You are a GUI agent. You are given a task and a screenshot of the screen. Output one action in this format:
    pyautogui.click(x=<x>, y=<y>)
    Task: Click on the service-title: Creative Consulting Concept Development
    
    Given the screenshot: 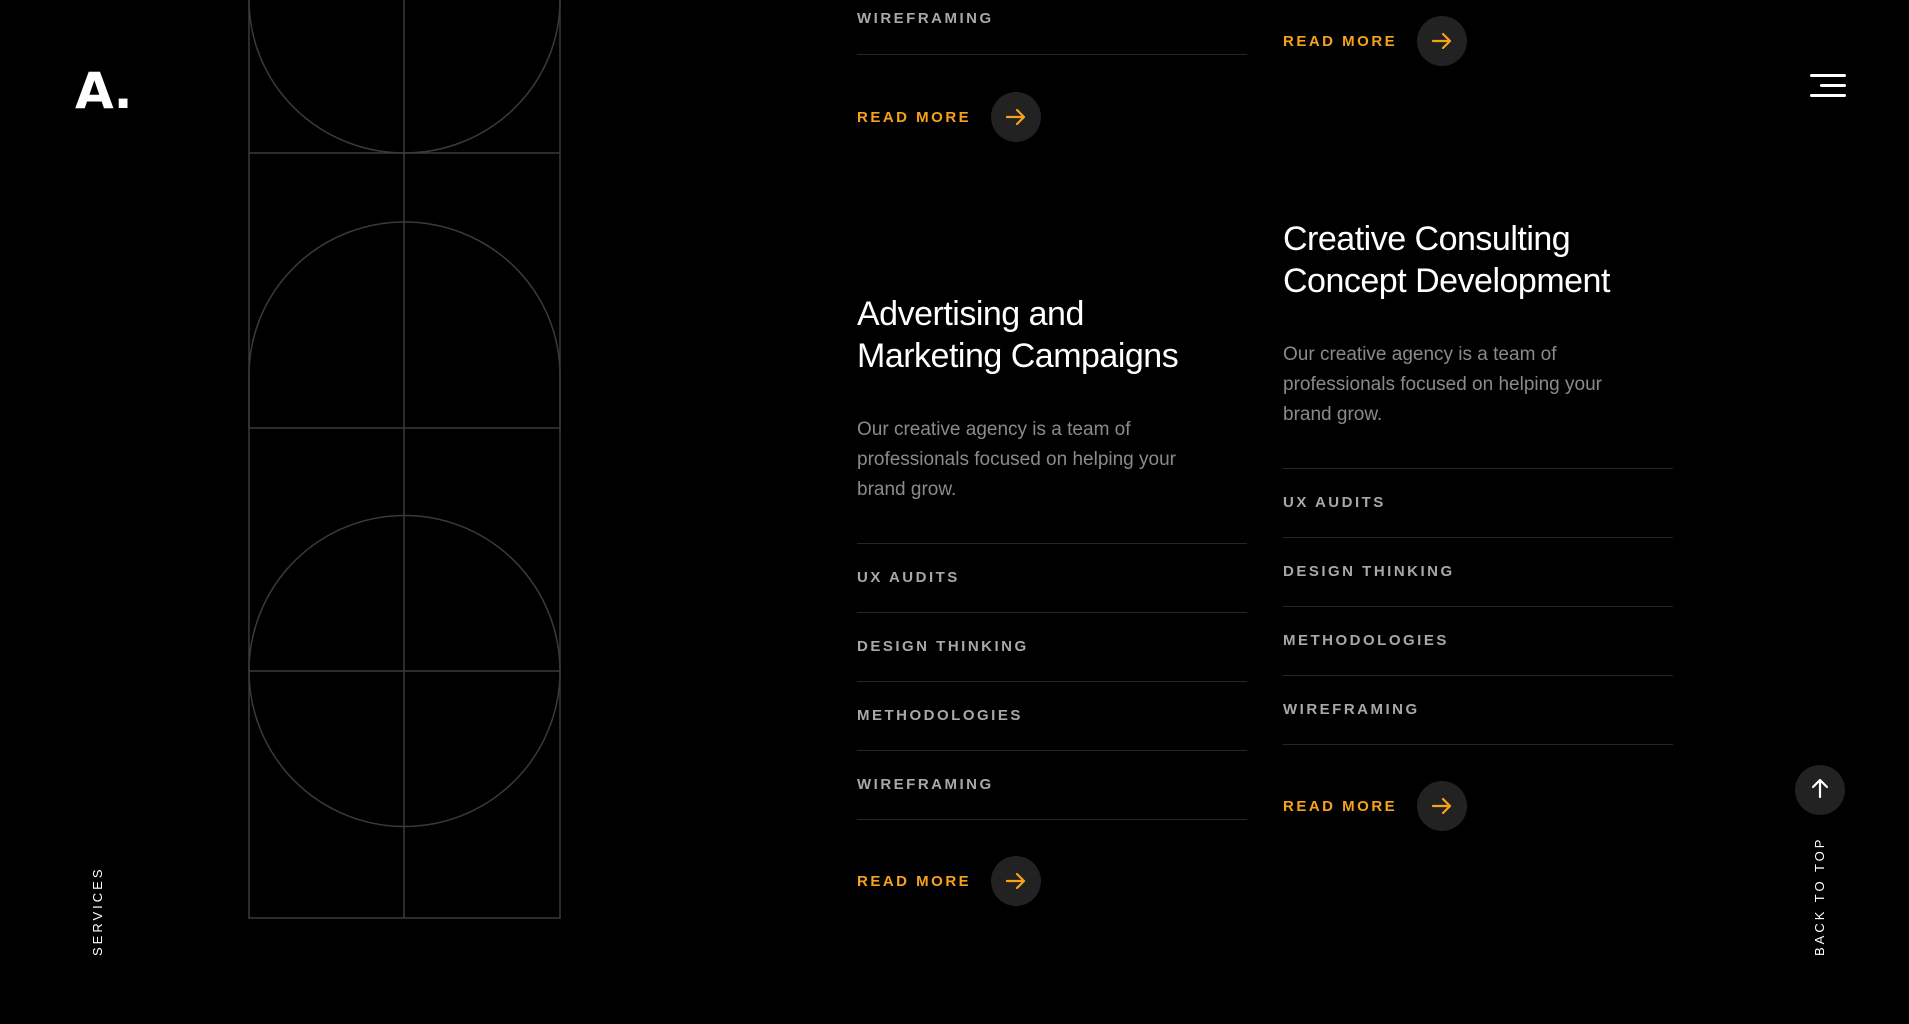 What is the action you would take?
    pyautogui.click(x=1478, y=260)
    